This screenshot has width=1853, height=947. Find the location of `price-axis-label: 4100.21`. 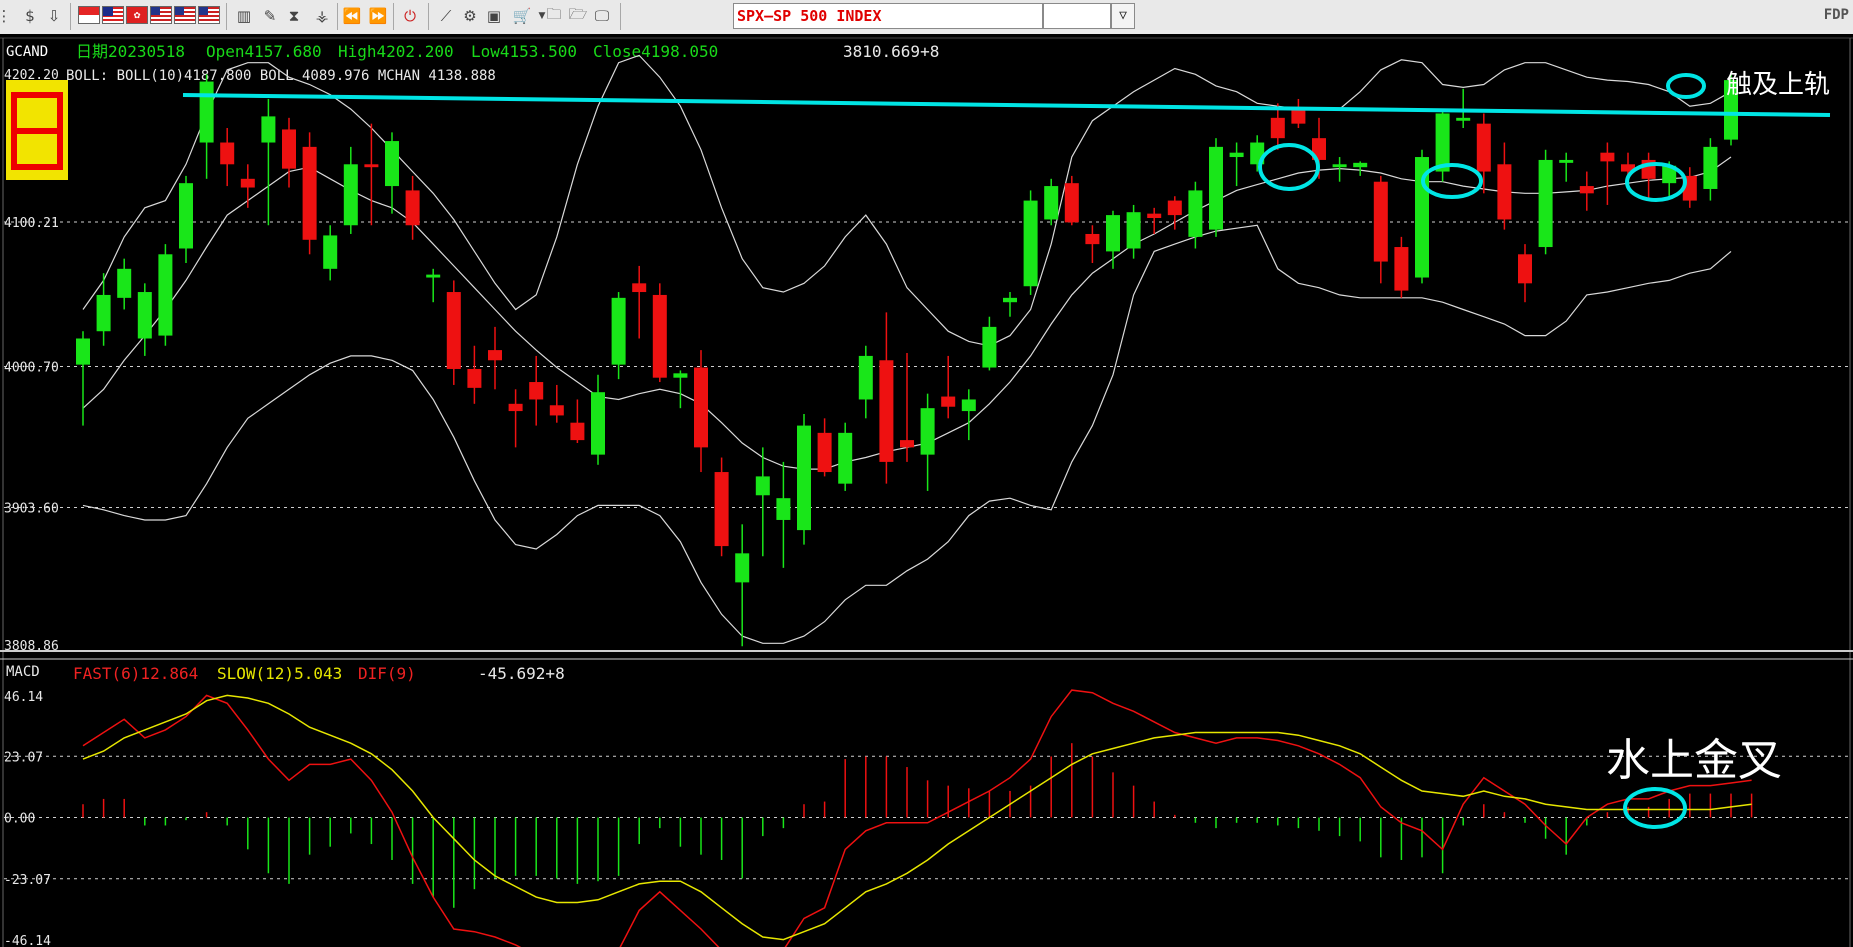

price-axis-label: 4100.21 is located at coordinates (31, 223).